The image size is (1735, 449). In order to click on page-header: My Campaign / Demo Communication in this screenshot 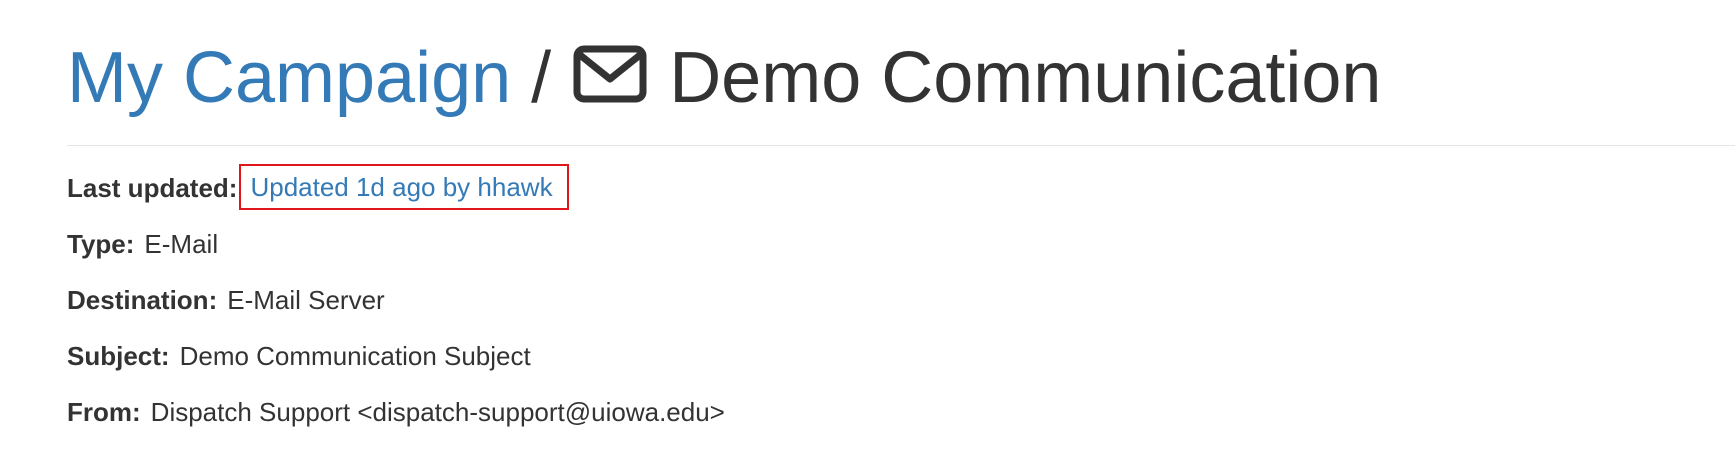, I will do `click(724, 78)`.